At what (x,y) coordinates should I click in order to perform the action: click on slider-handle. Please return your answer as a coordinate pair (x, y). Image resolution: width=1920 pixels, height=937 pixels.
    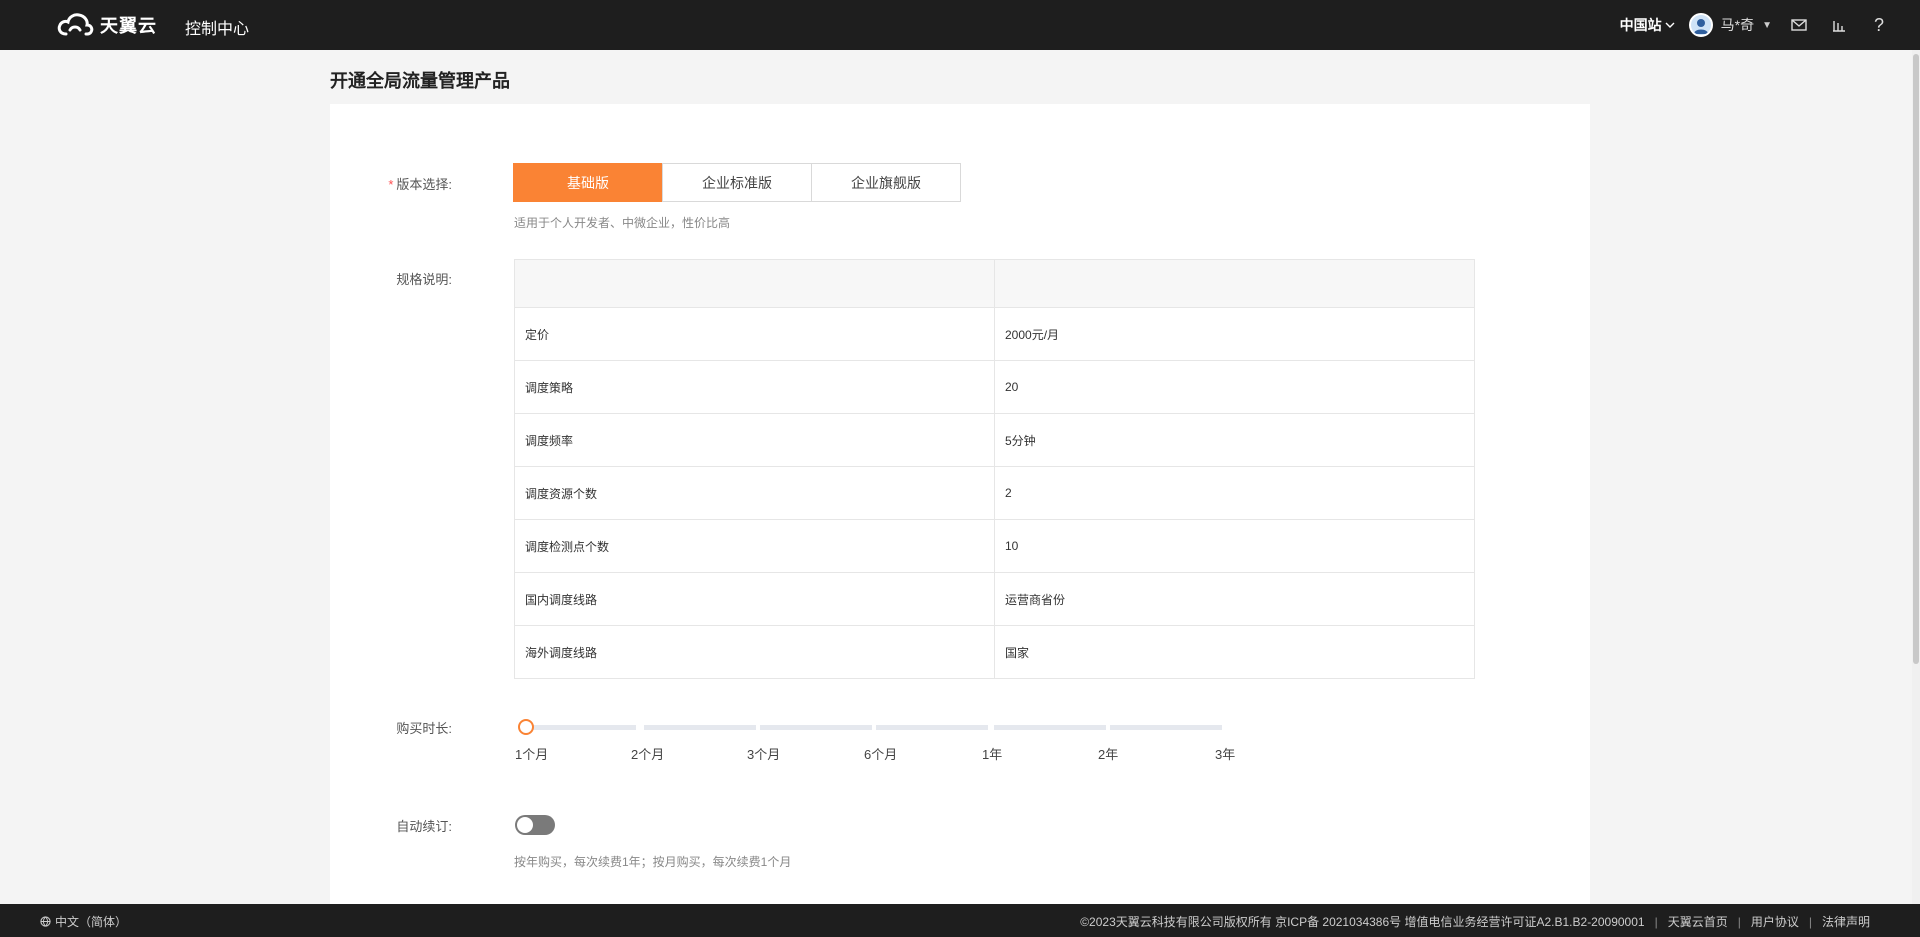
    Looking at the image, I should click on (526, 727).